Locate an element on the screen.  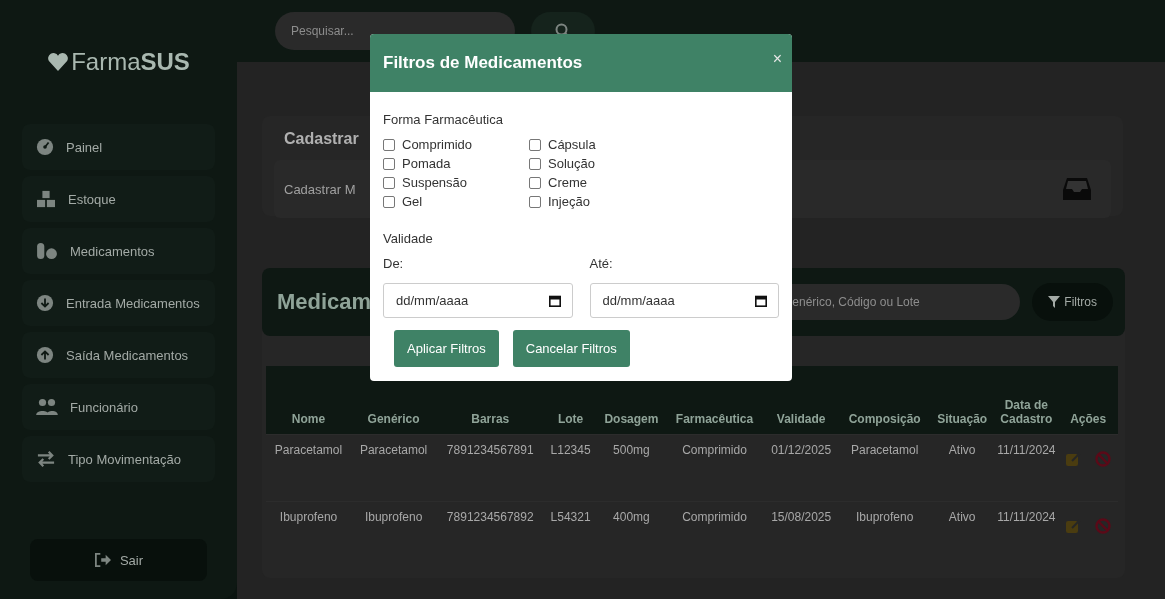
field-label: De: is located at coordinates (393, 263).